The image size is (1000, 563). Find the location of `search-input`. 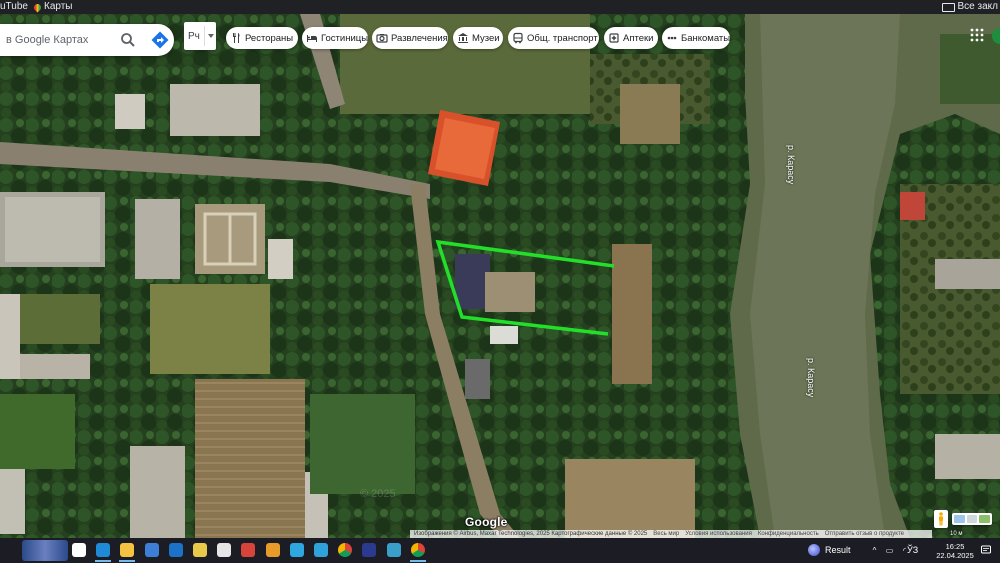

search-input is located at coordinates (61, 40).